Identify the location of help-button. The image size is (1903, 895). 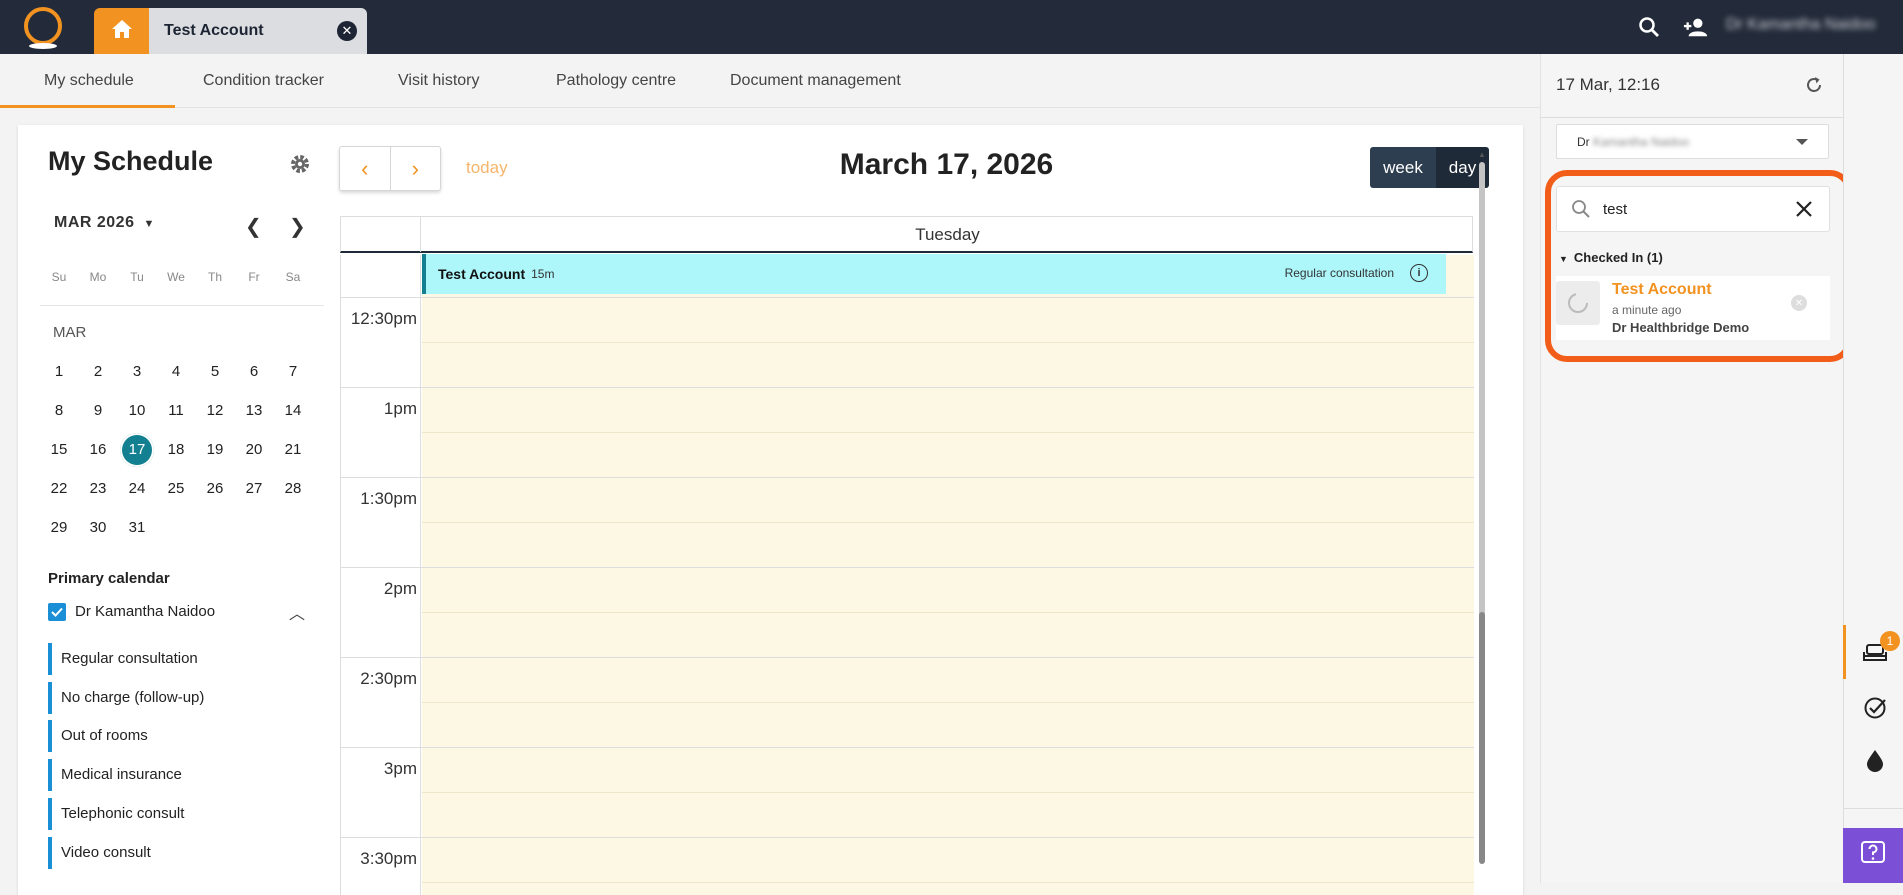
(1873, 855).